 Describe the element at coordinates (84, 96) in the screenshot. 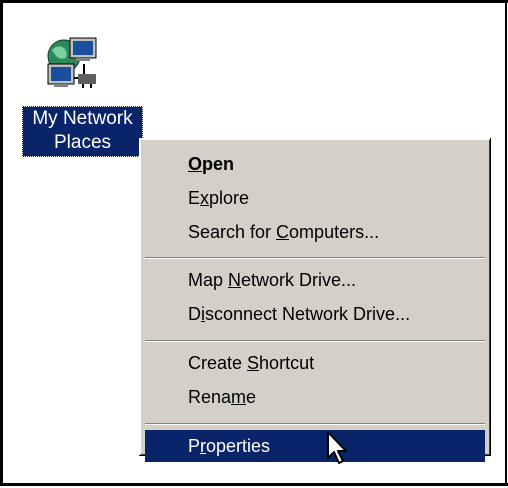

I see `my-network-places-shortcut: My Network Places` at that location.